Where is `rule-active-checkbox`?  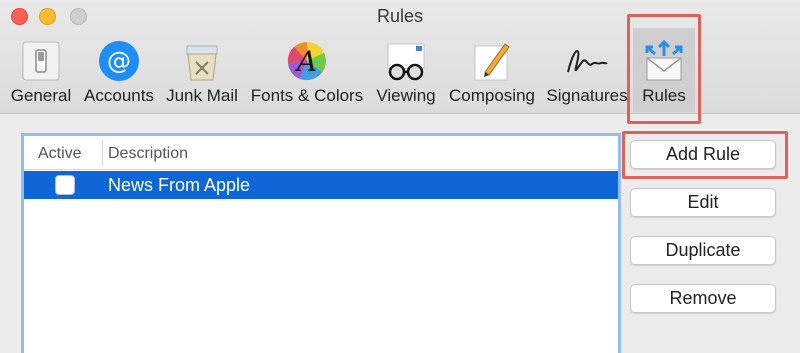
rule-active-checkbox is located at coordinates (65, 185).